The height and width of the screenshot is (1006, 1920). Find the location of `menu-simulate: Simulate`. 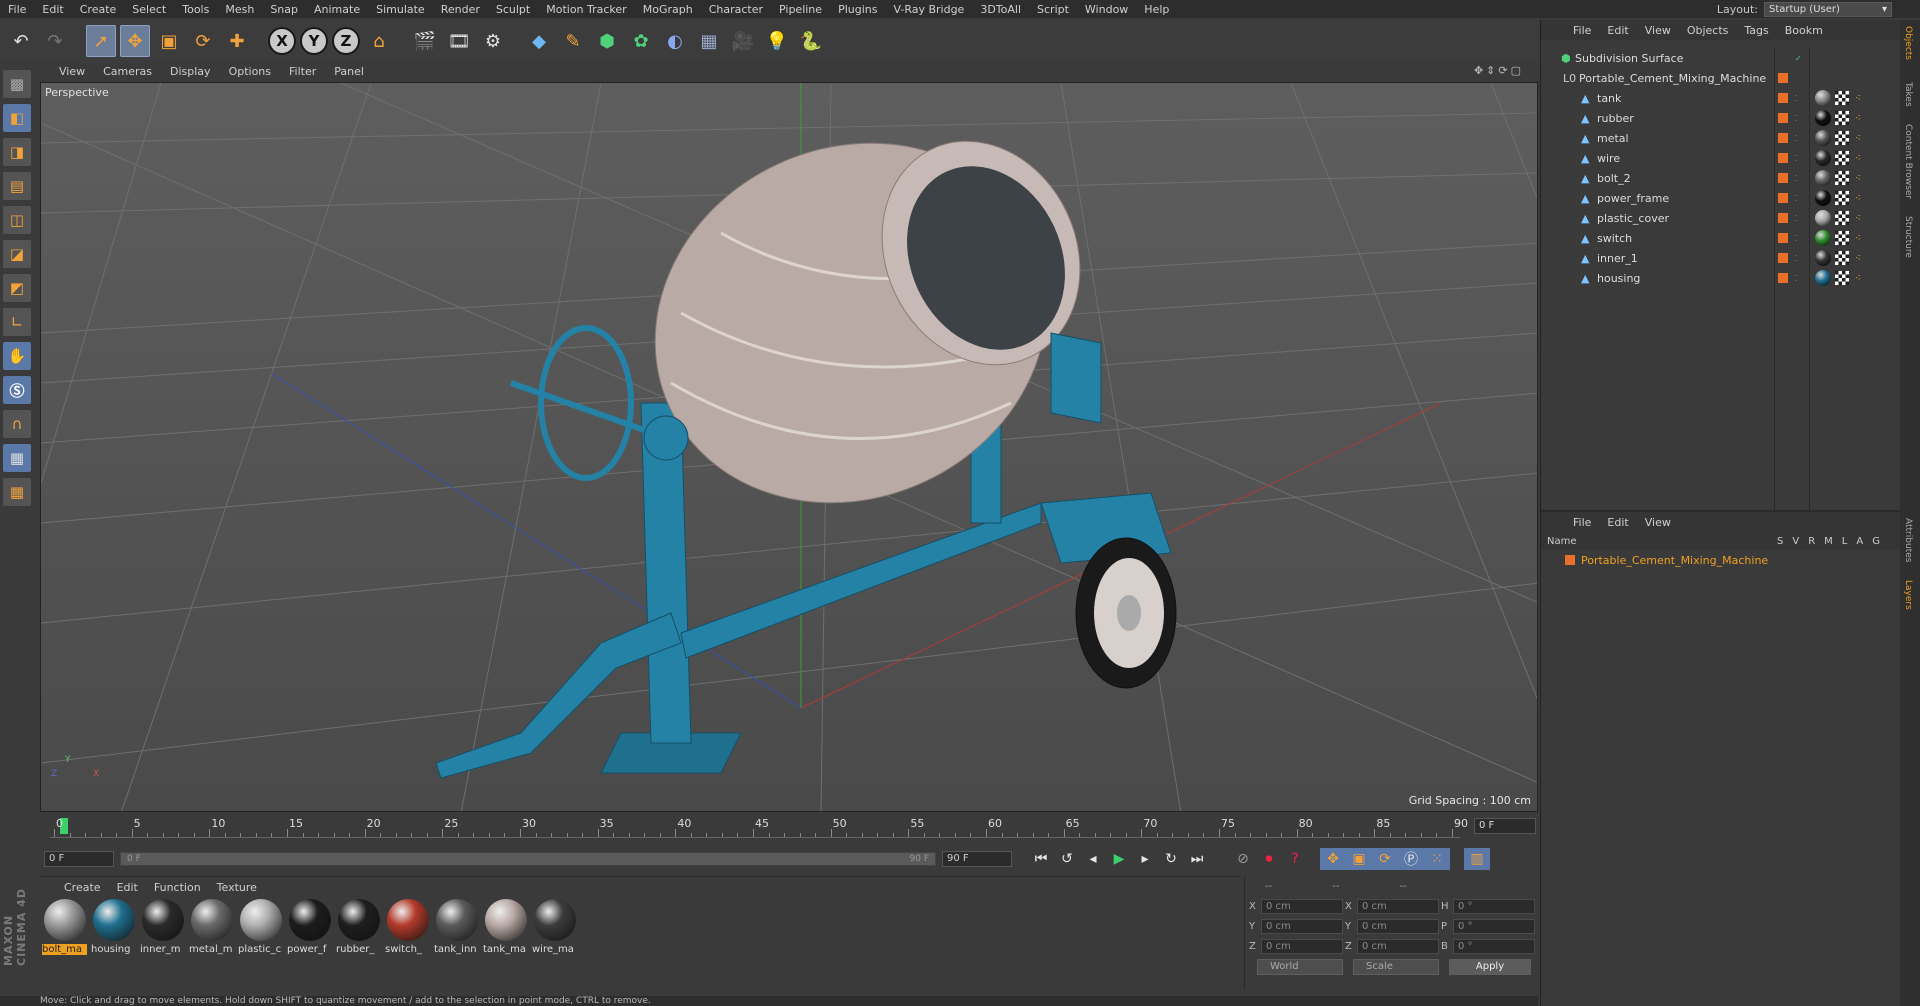

menu-simulate: Simulate is located at coordinates (400, 9).